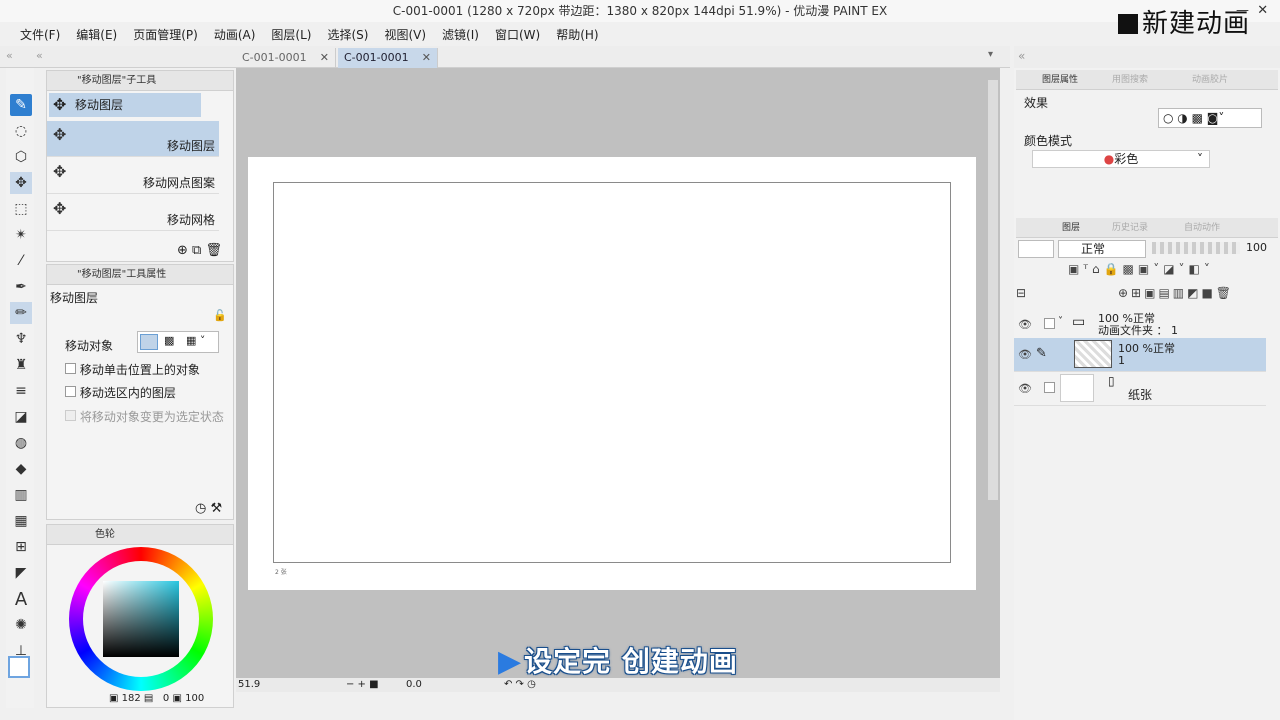 This screenshot has height=720, width=1280. Describe the element at coordinates (169, 340) in the screenshot. I see `tone-target-icon: ▩` at that location.